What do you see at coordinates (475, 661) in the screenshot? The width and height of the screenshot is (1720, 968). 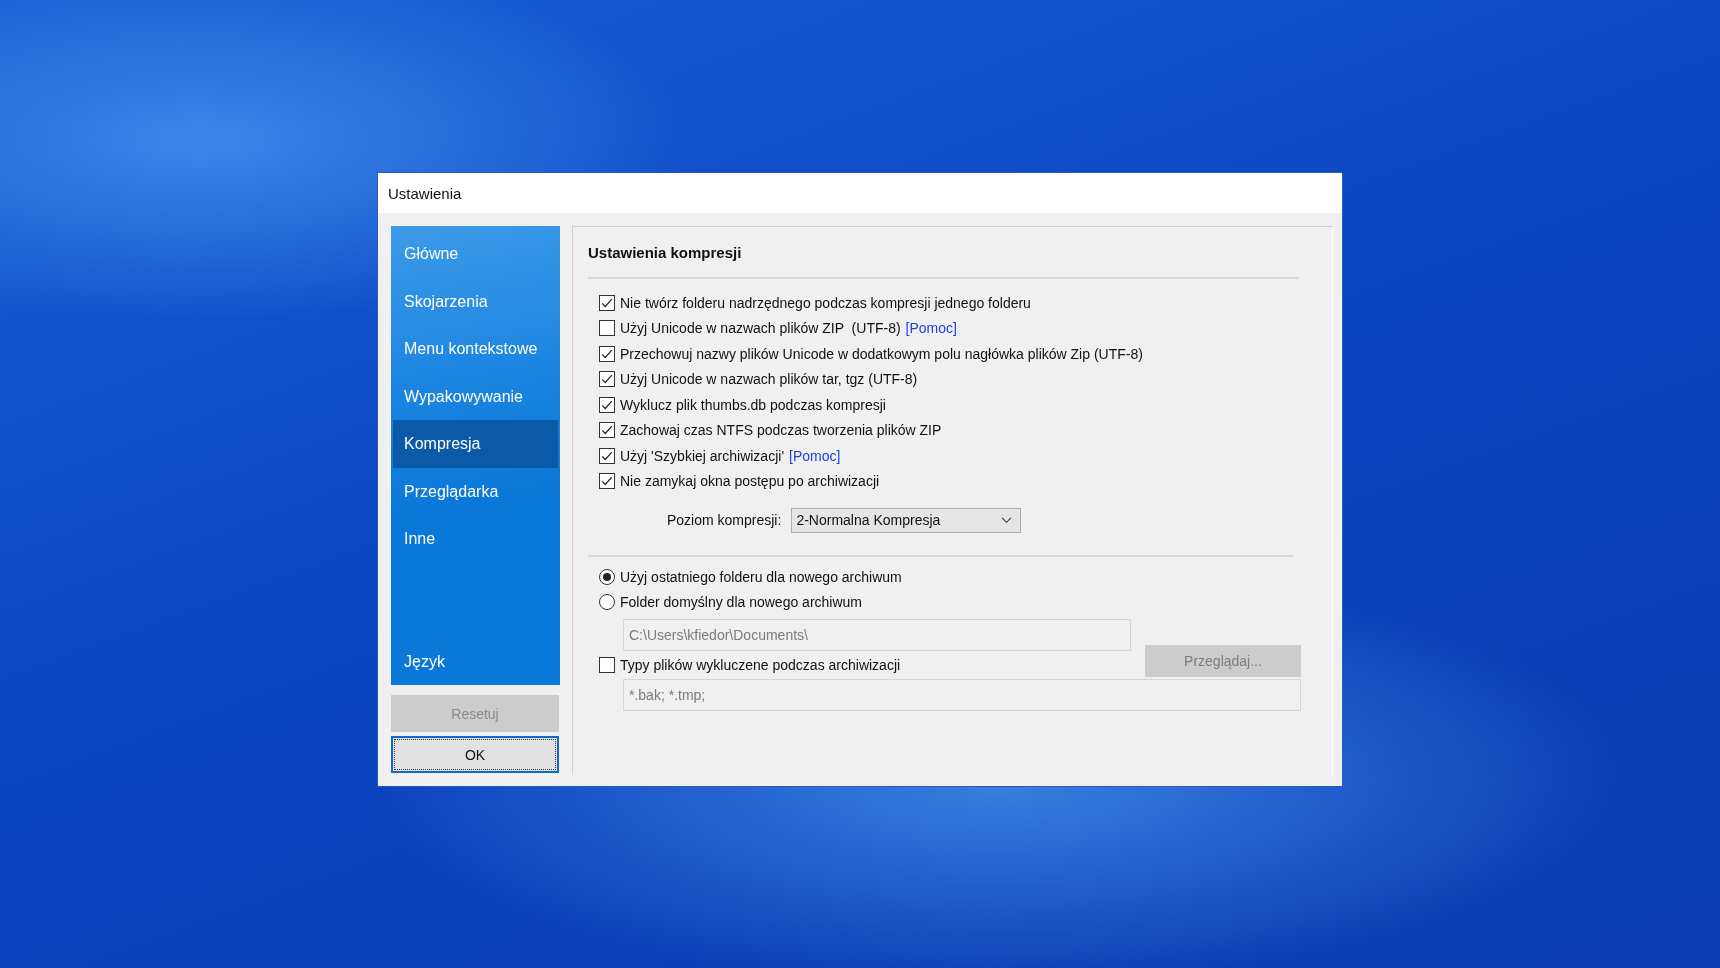 I see `sidebar-item: Język` at bounding box center [475, 661].